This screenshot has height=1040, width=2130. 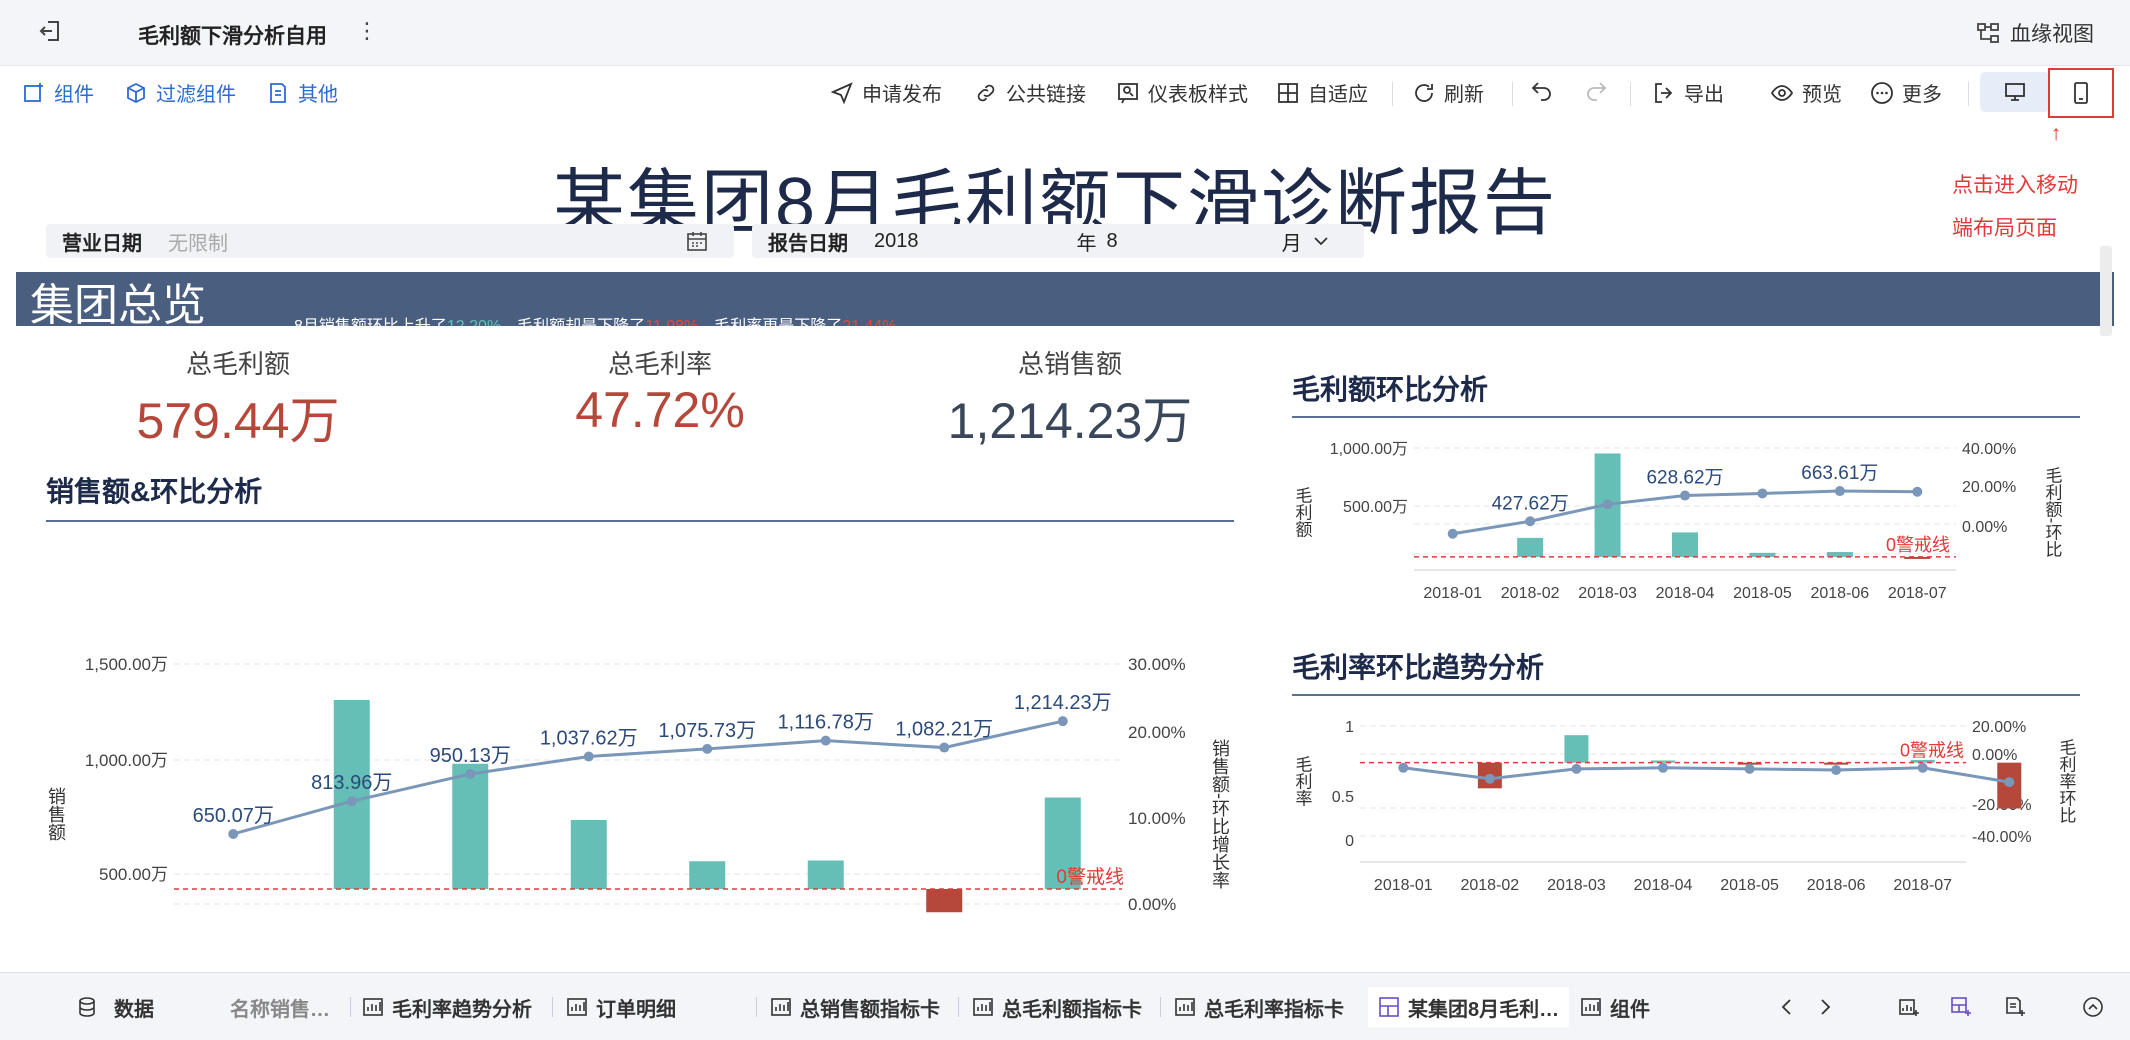 What do you see at coordinates (697, 241) in the screenshot?
I see `calendar-icon` at bounding box center [697, 241].